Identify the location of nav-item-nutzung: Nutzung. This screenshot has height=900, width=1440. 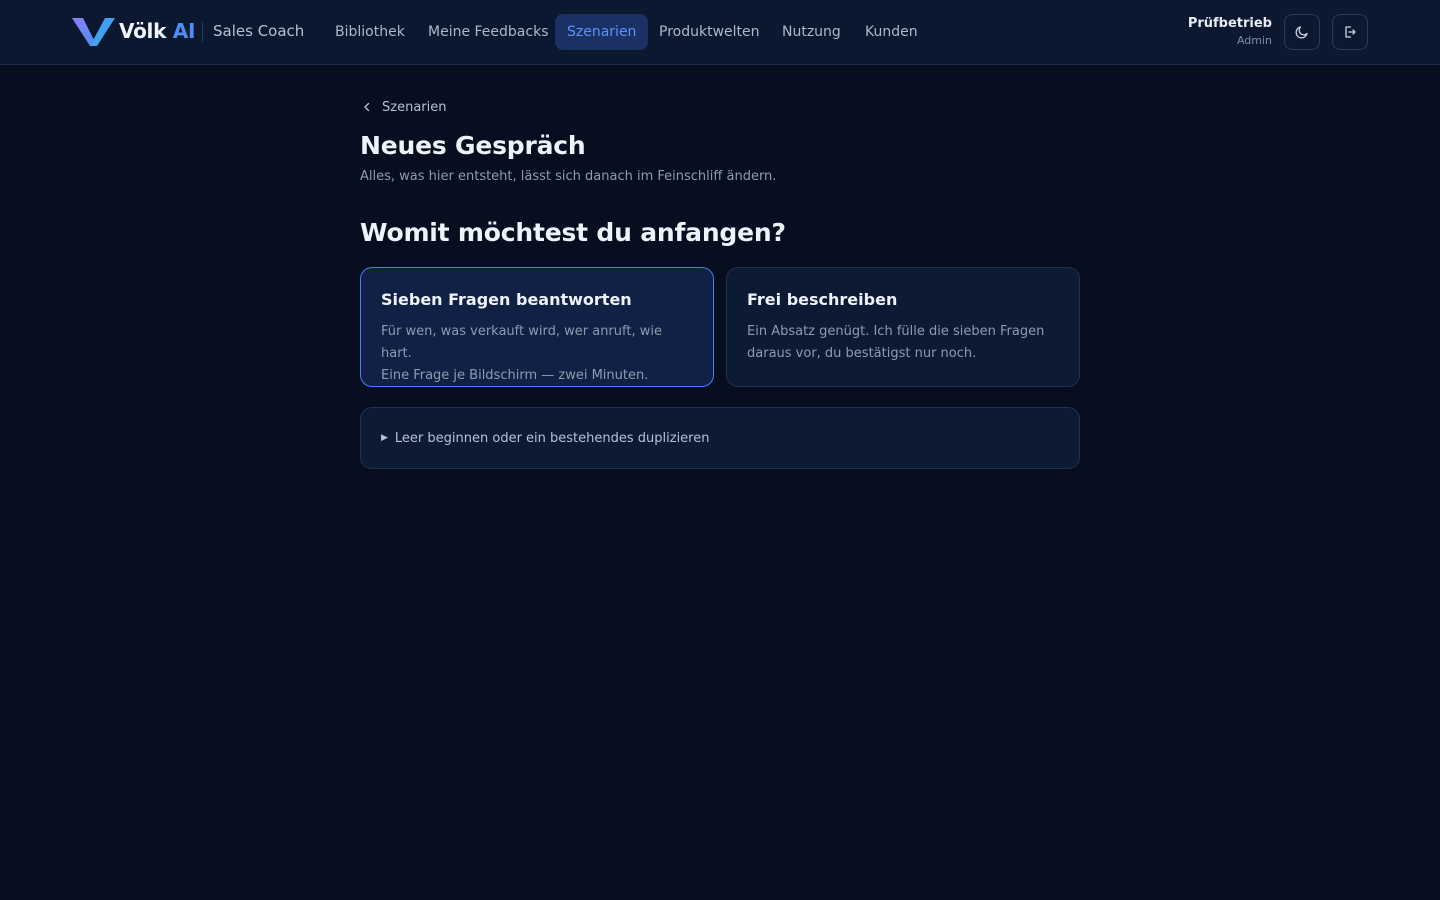
(811, 32).